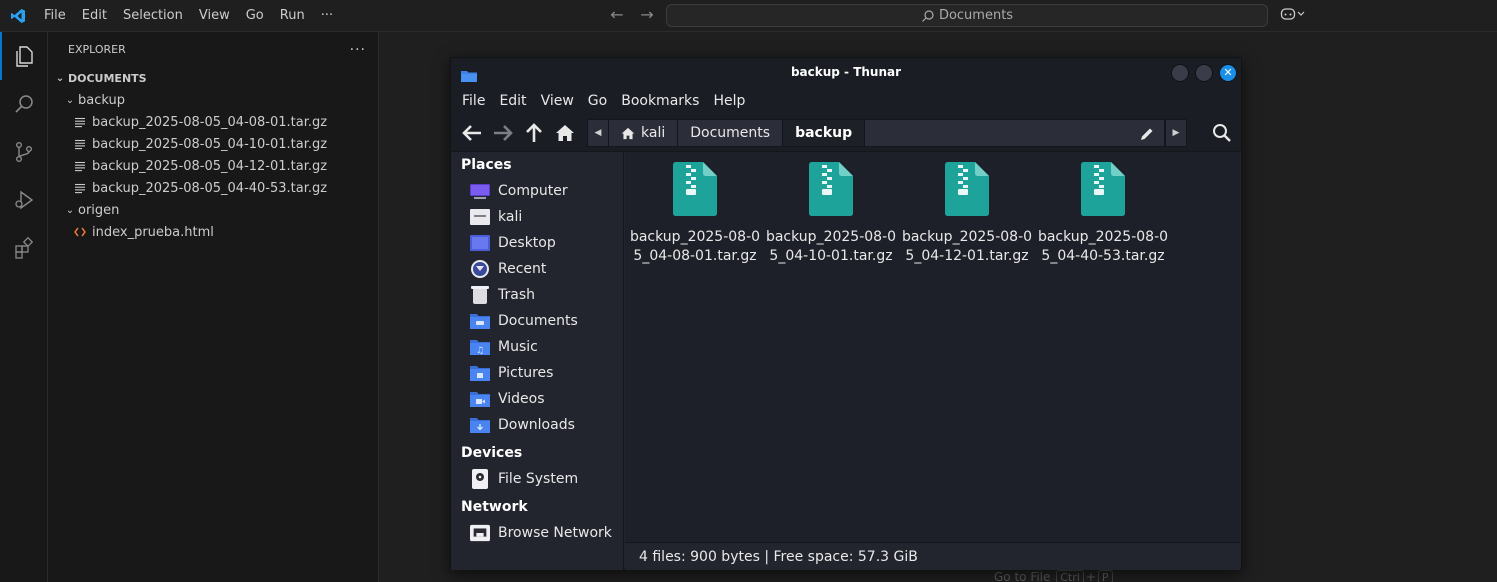 The width and height of the screenshot is (1497, 582). Describe the element at coordinates (617, 15) in the screenshot. I see `back-arrow-icon: ←` at that location.